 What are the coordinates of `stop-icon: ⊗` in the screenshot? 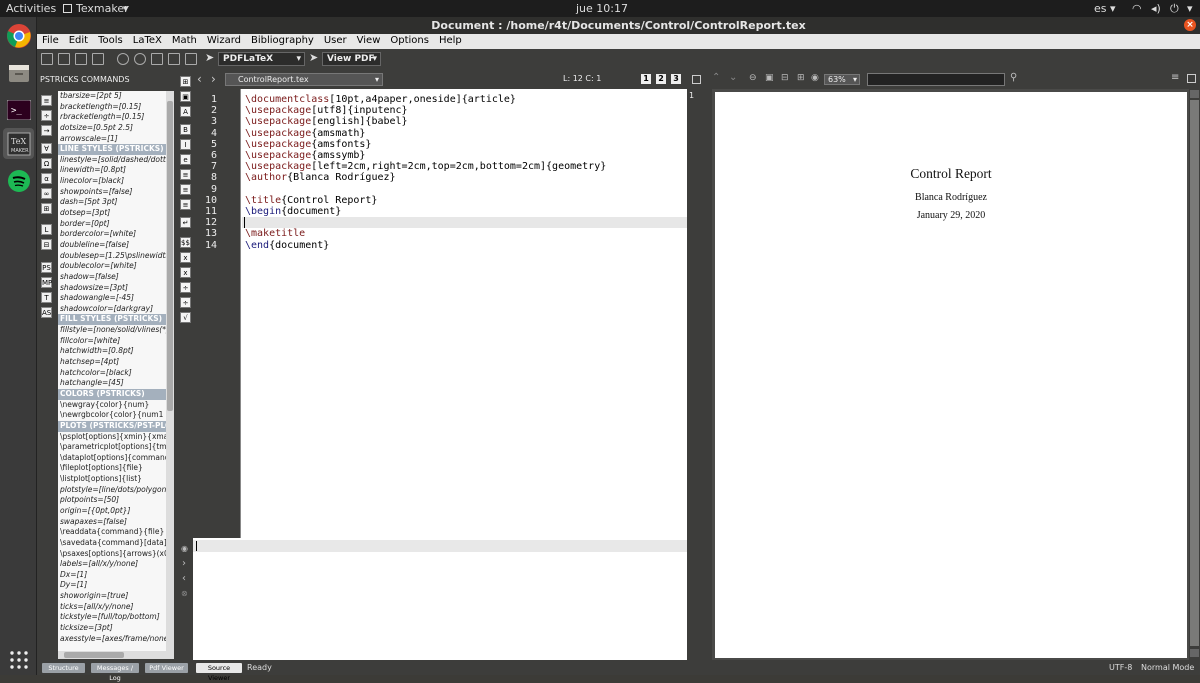 It's located at (184, 593).